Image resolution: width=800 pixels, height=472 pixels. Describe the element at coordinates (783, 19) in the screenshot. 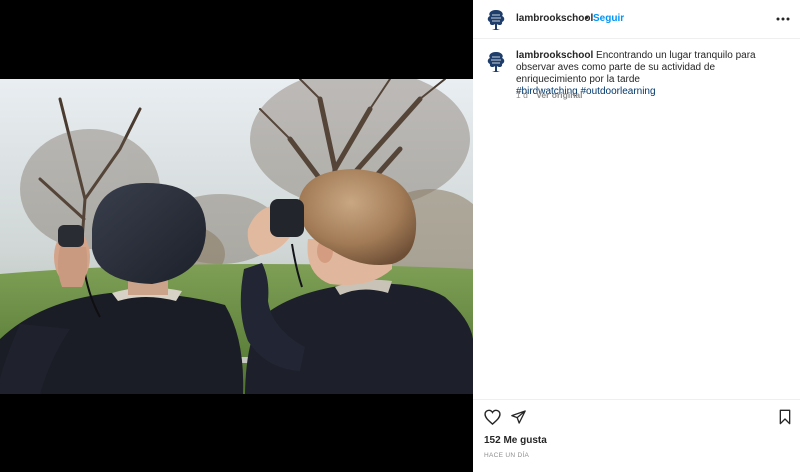

I see `more-options-icon` at that location.